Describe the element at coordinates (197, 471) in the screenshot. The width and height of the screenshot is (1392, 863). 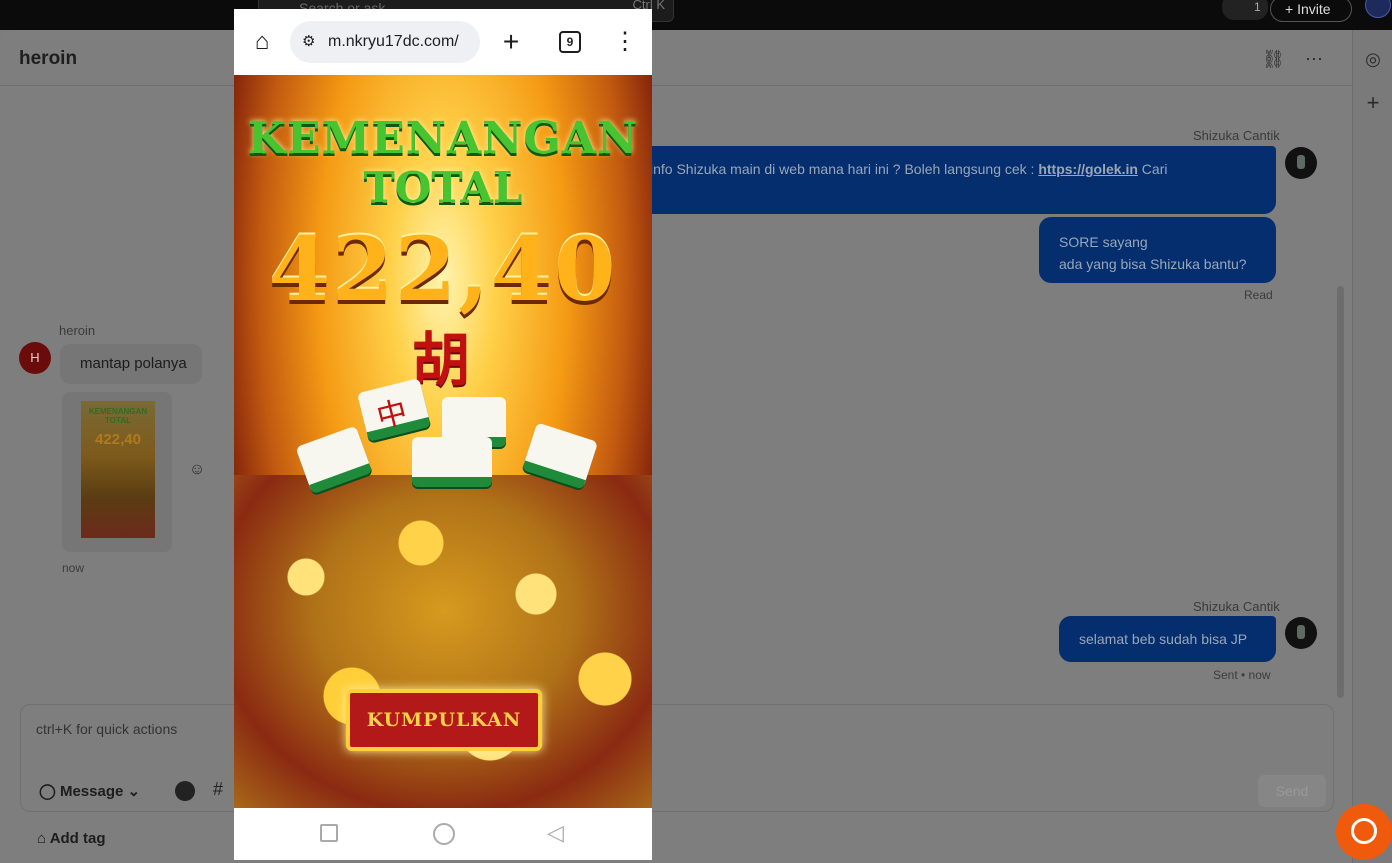
I see `add-reaction-icon: ☺` at that location.